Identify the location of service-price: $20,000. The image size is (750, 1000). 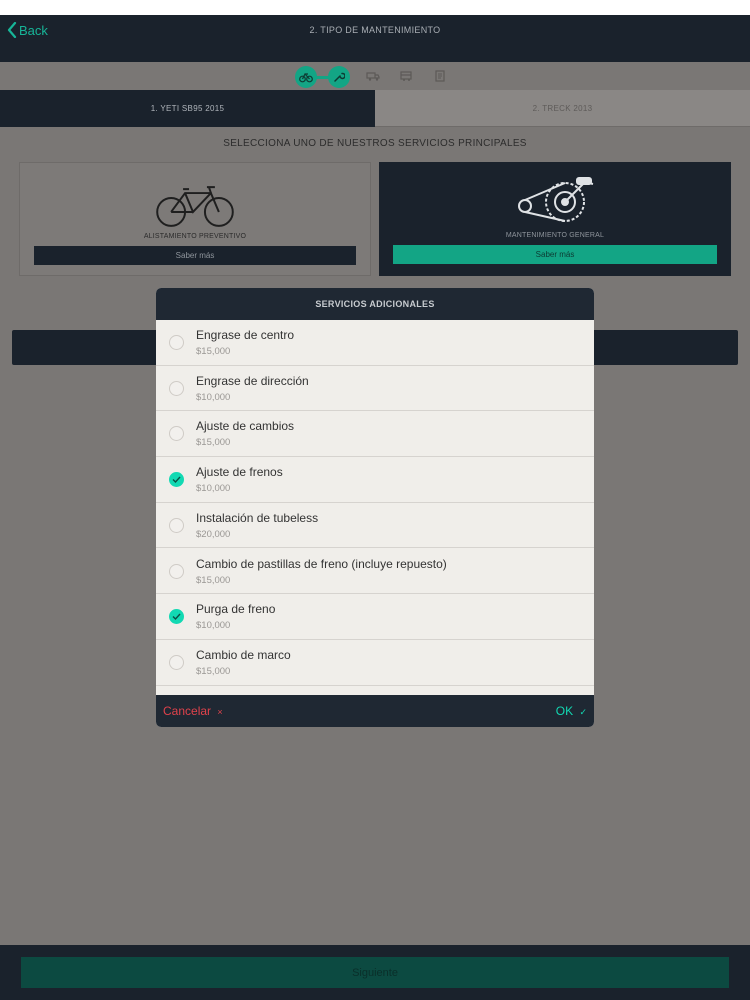
(213, 534).